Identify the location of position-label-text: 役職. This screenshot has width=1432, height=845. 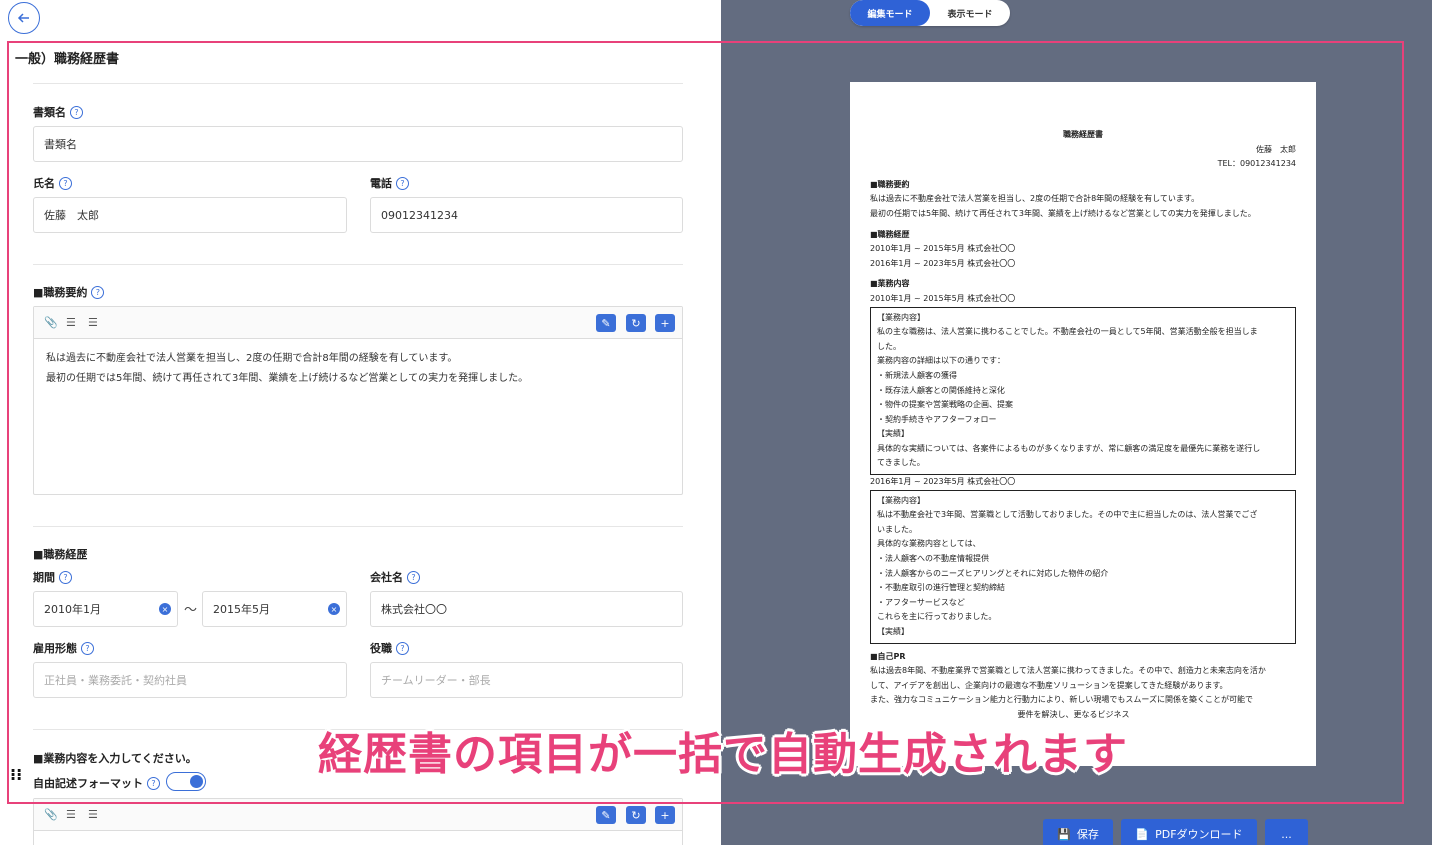
(381, 648).